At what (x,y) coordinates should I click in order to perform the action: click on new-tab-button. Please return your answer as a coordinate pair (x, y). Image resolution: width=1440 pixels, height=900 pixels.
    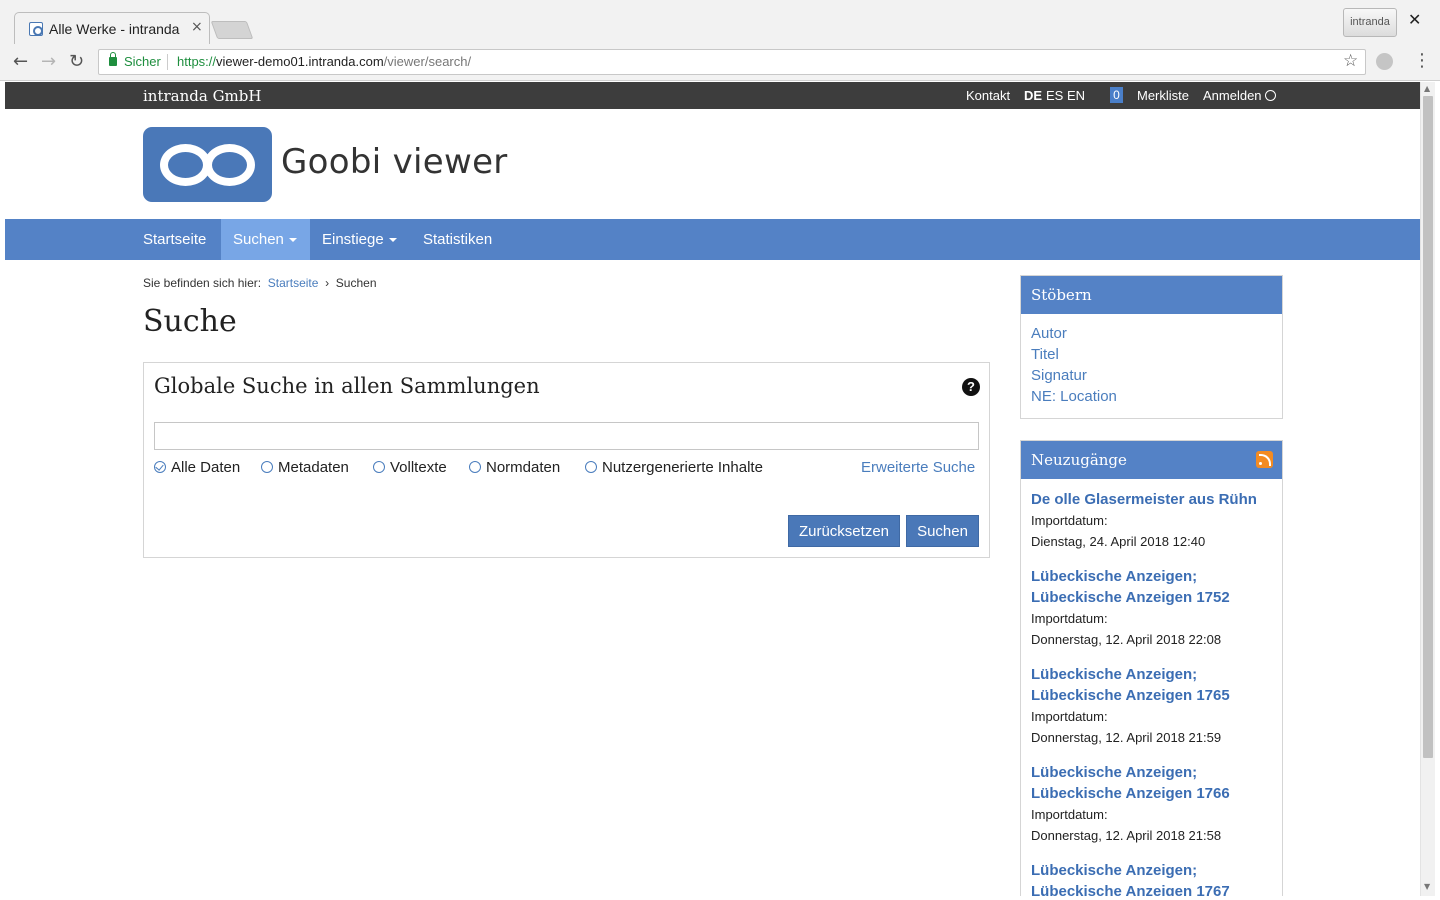
    Looking at the image, I should click on (232, 30).